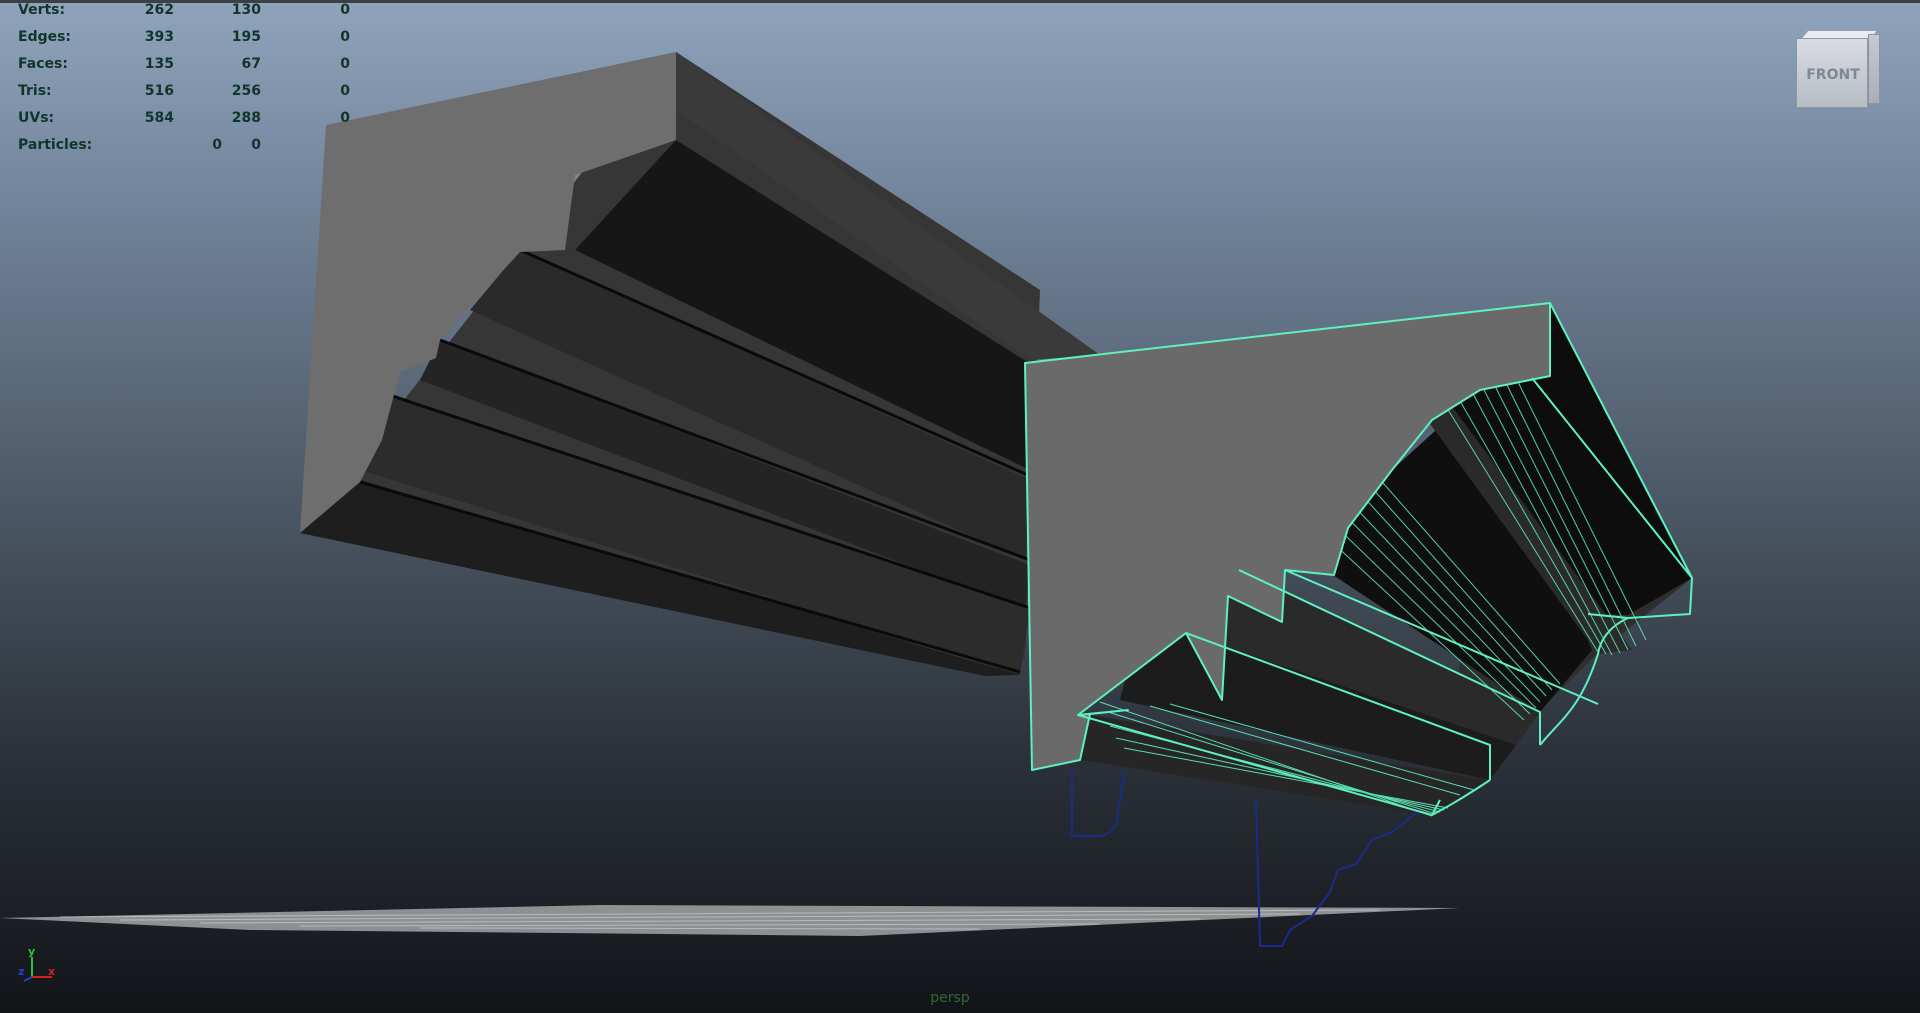 The height and width of the screenshot is (1013, 1920). I want to click on hud-value-object: 67, so click(251, 64).